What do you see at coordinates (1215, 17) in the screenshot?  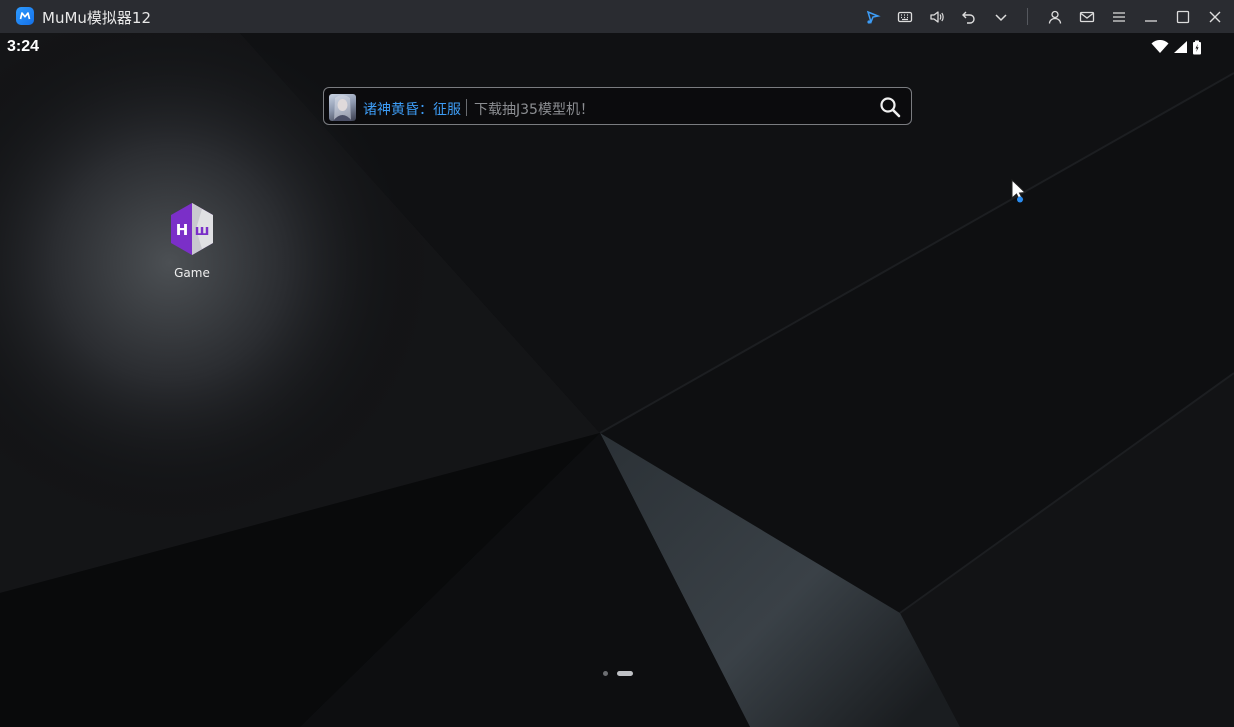 I see `close-icon` at bounding box center [1215, 17].